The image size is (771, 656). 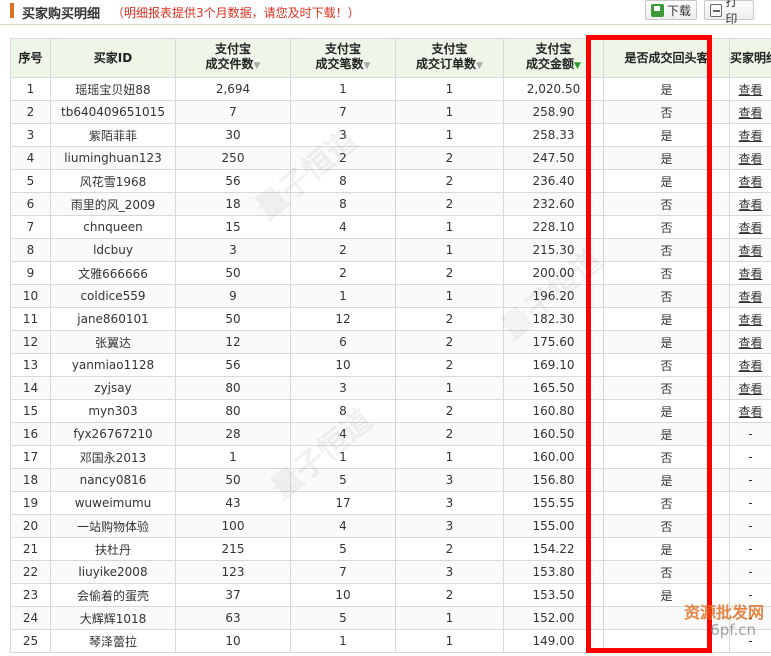 I want to click on repeat-flag: 是, so click(x=666, y=411).